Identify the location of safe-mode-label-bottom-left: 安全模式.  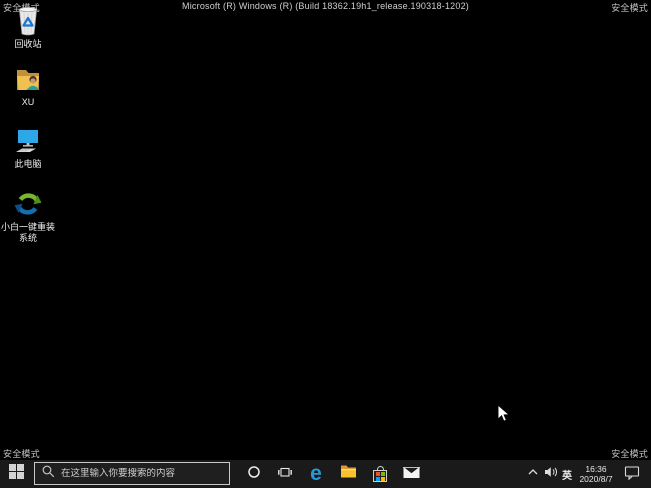
(21, 454).